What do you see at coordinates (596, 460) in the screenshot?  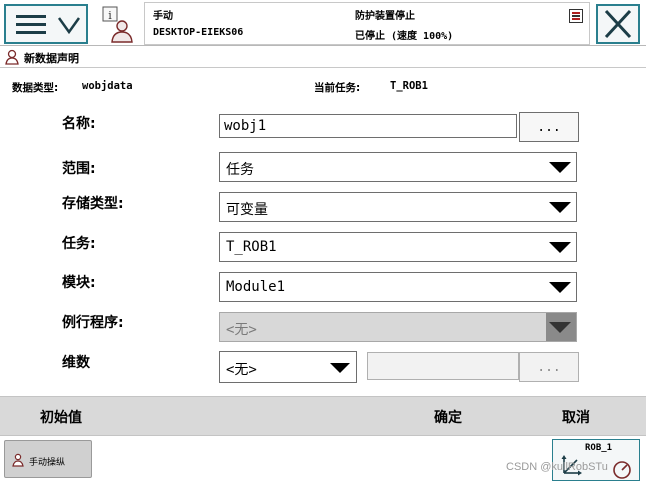 I see `quickset-robot-button: ROB_1` at bounding box center [596, 460].